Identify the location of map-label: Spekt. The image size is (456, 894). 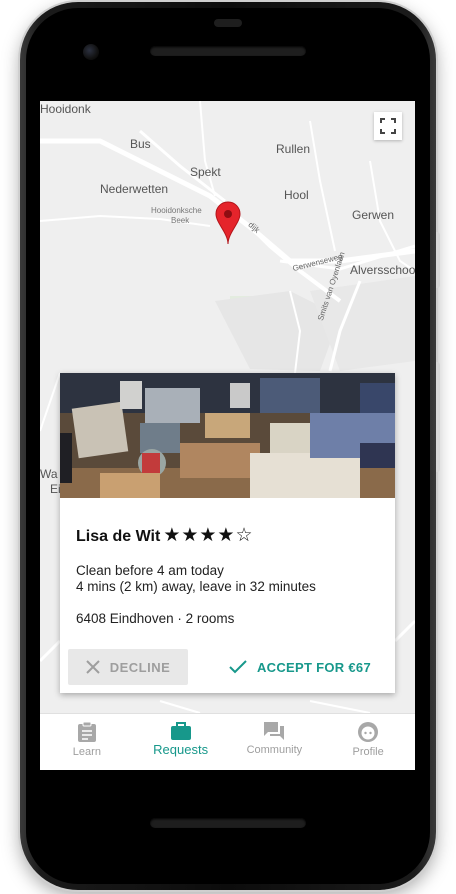
(205, 172).